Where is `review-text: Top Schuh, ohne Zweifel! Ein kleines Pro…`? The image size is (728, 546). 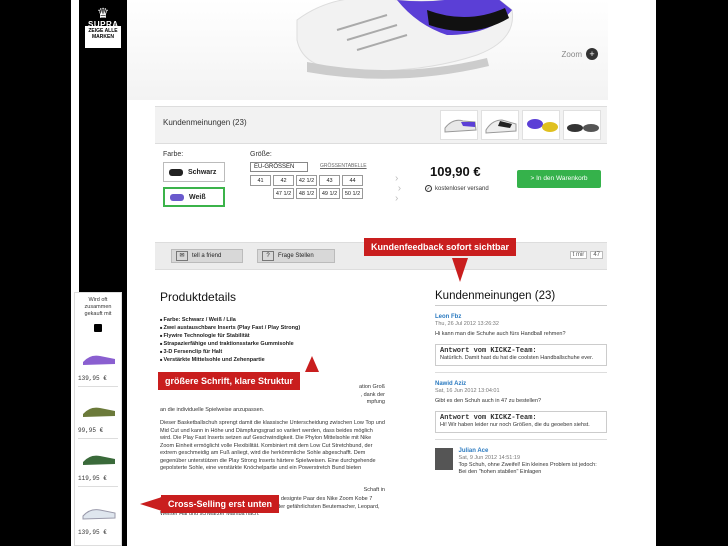
review-text: Top Schuh, ohne Zweifel! Ein kleines Pro… is located at coordinates (527, 468).